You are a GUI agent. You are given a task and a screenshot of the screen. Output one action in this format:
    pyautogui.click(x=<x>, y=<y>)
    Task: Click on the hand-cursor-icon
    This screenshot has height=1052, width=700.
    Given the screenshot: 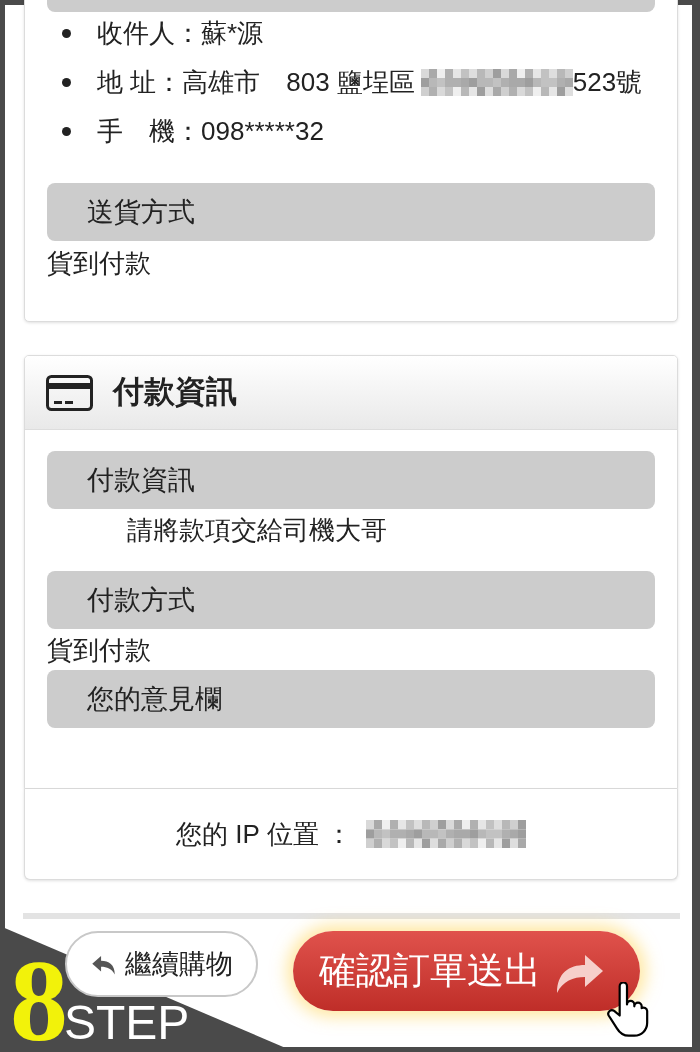 What is the action you would take?
    pyautogui.click(x=627, y=1010)
    